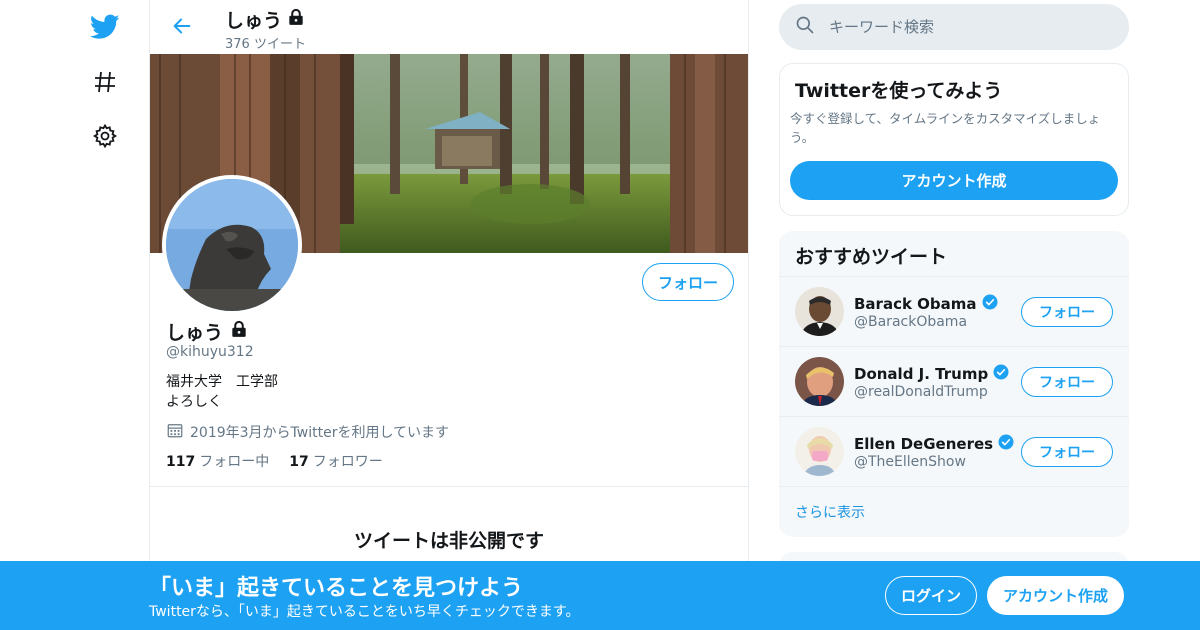  I want to click on bio-line: 福井大学 工学部, so click(222, 382).